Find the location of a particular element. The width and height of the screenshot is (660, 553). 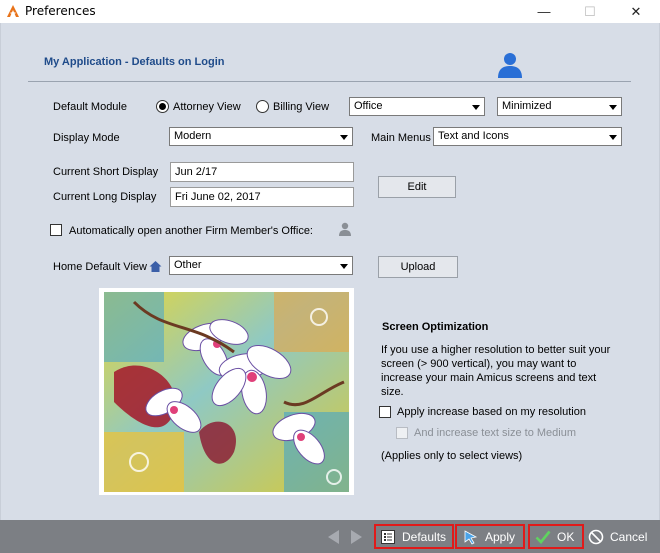

user-icon is located at coordinates (510, 65).